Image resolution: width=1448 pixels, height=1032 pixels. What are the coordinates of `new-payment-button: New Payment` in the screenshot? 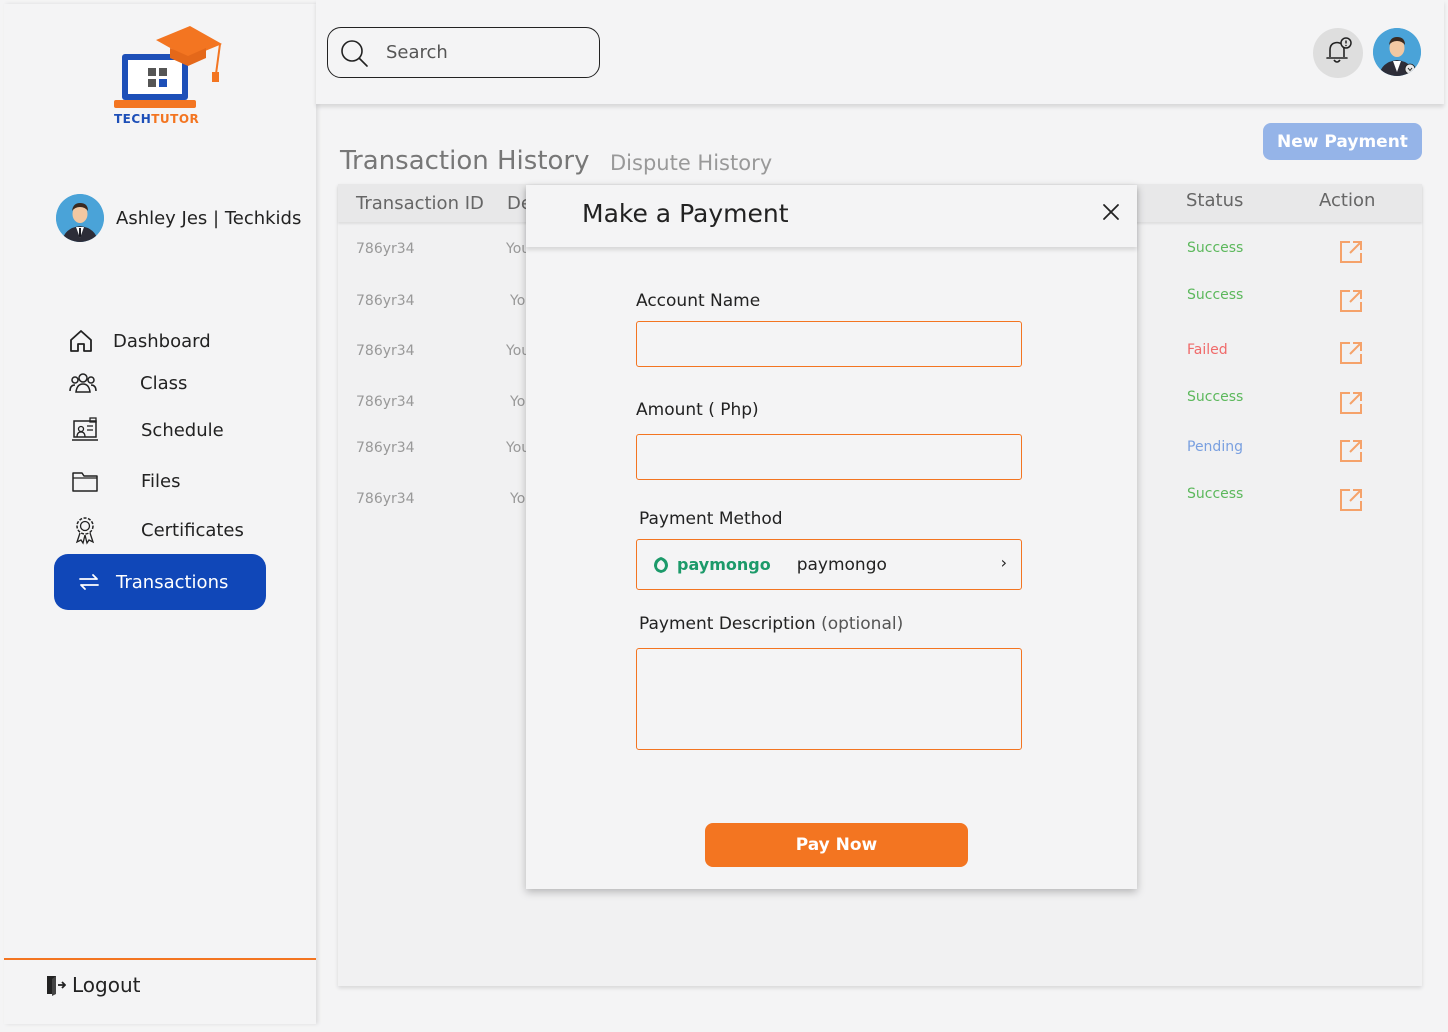 It's located at (1342, 141).